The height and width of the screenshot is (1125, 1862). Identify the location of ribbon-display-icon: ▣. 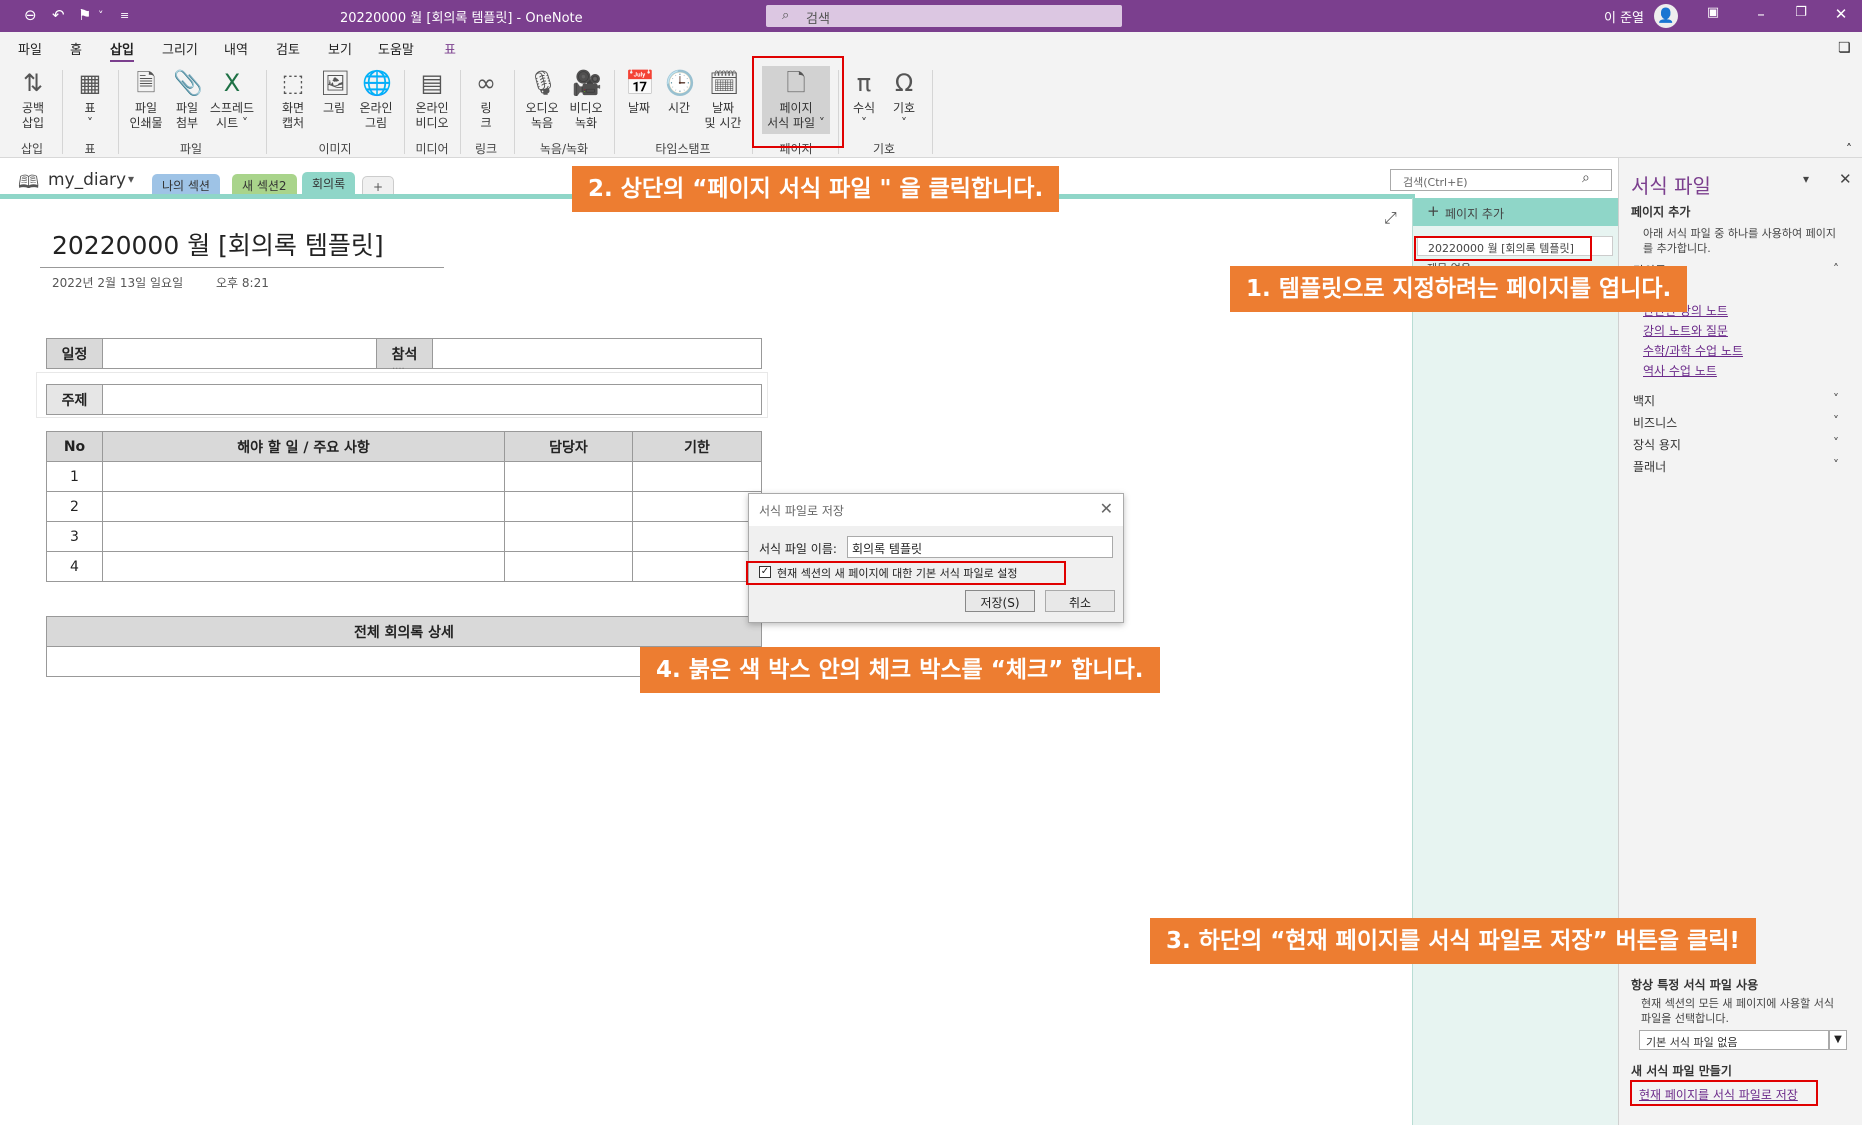
(1713, 12).